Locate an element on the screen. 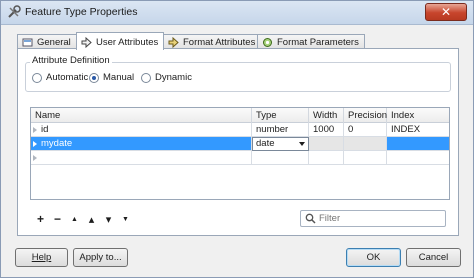 The width and height of the screenshot is (474, 278). plus-icon: + is located at coordinates (40, 219).